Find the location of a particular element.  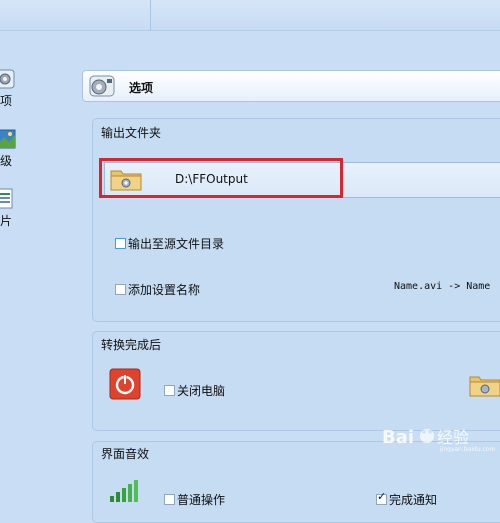

shutdown-label: 关闭电脑 is located at coordinates (201, 391).